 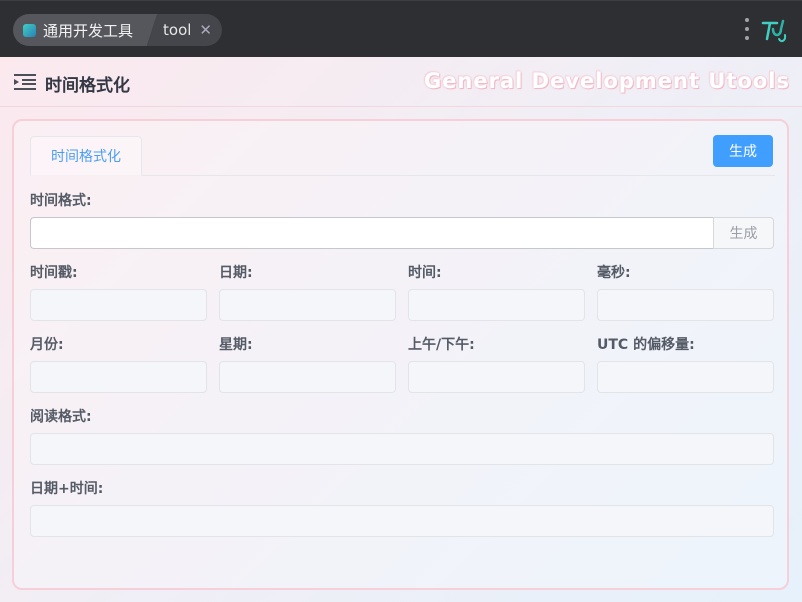 What do you see at coordinates (402, 449) in the screenshot?
I see `reading-format-field` at bounding box center [402, 449].